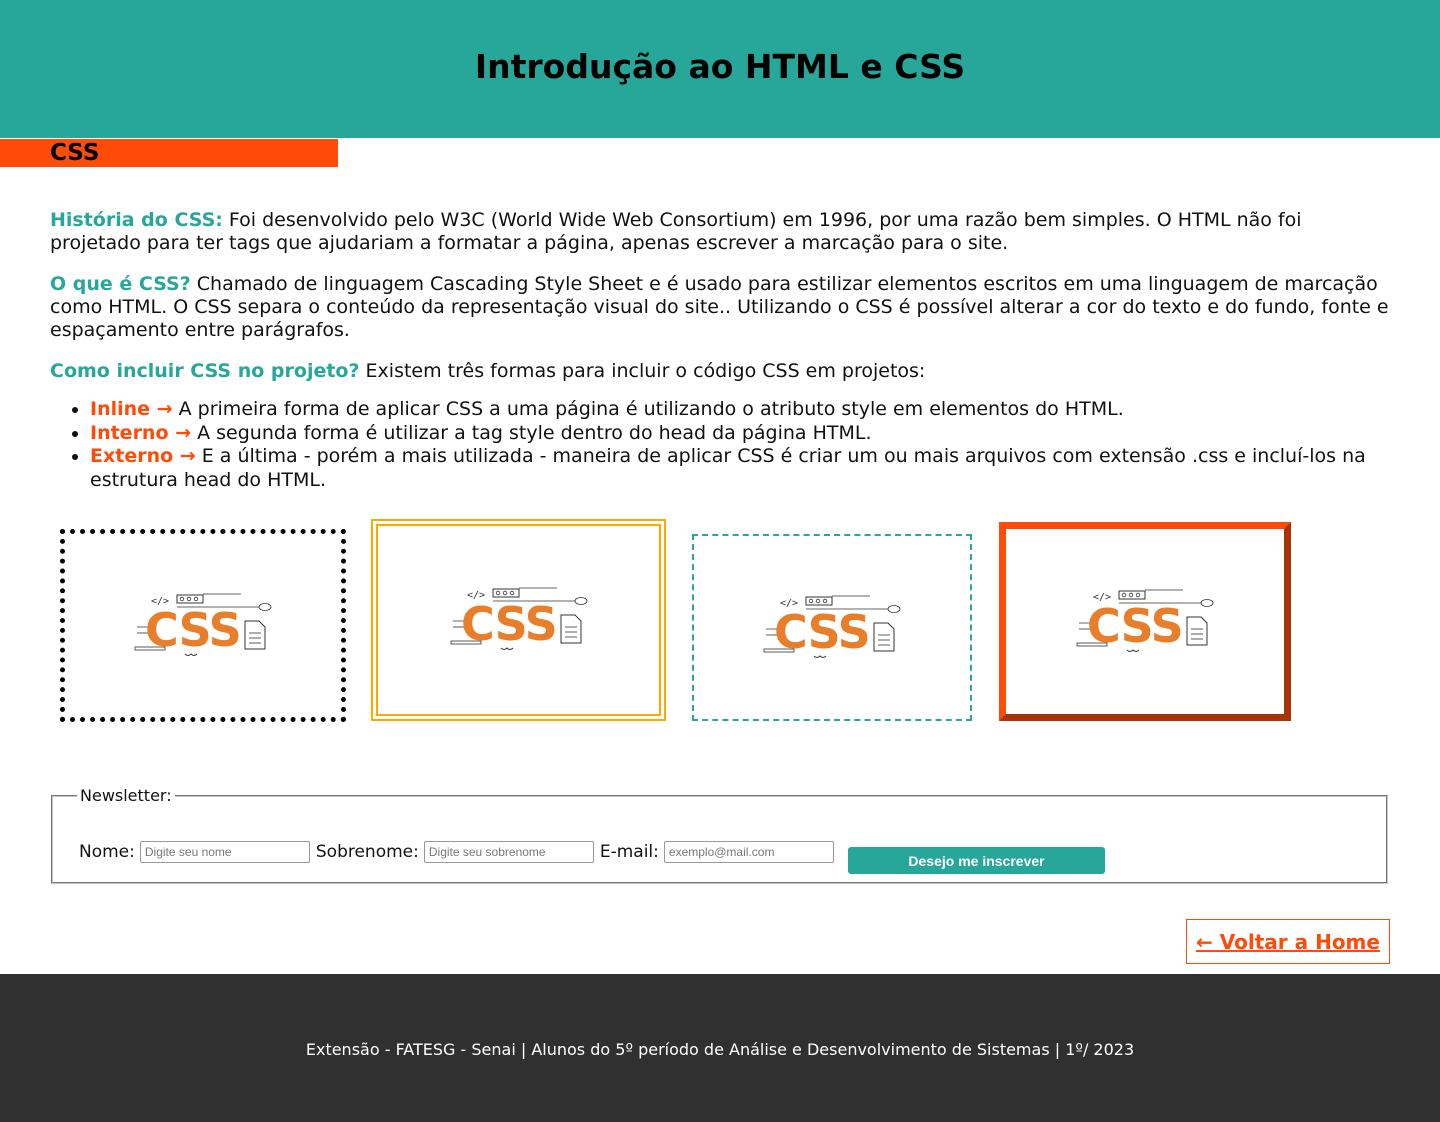  I want to click on externo-label: Externo →, so click(143, 456).